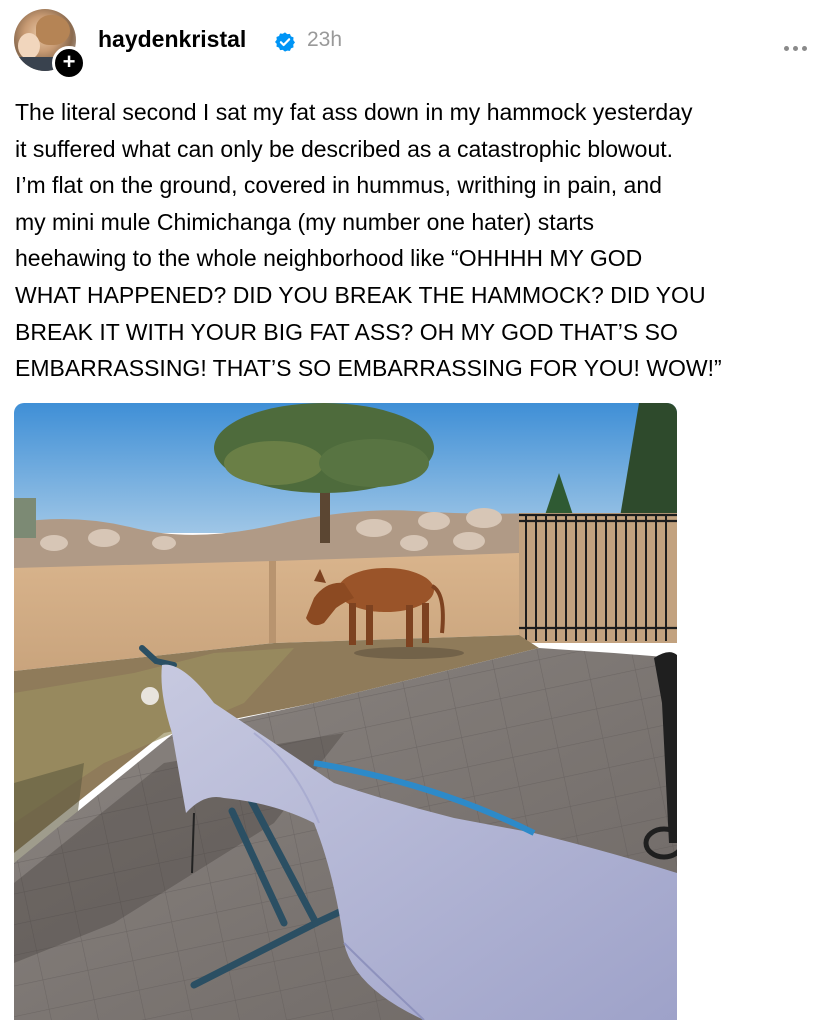 The image size is (823, 1020). I want to click on follow-plus-icon: +, so click(69, 63).